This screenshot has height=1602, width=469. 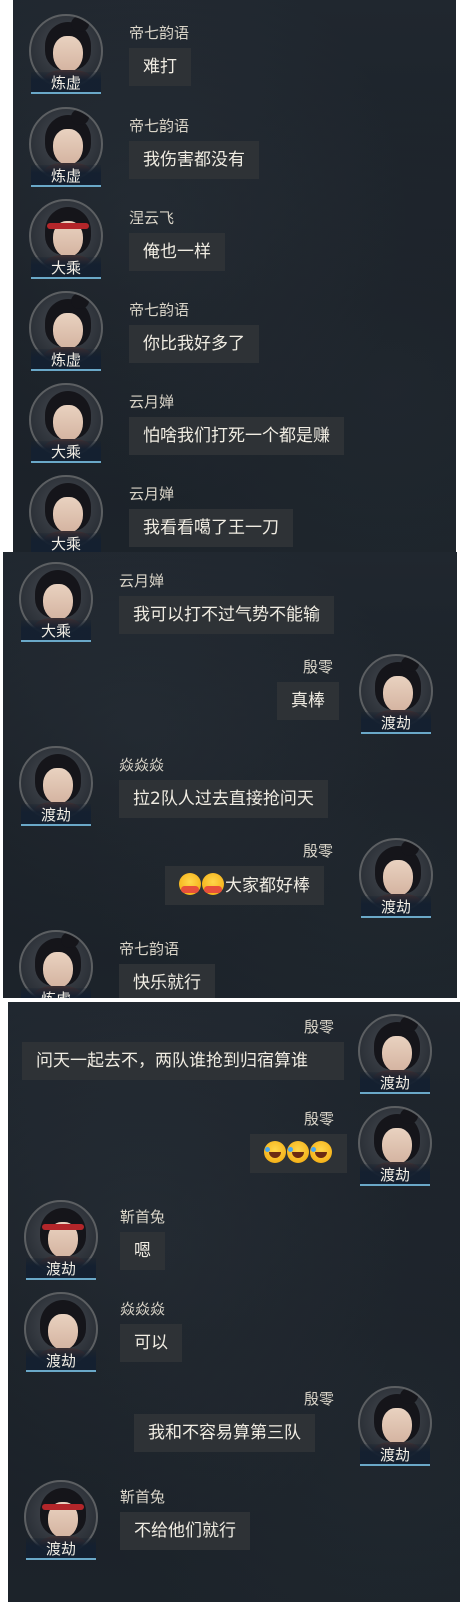 I want to click on message-bubble: 真棒, so click(x=308, y=701).